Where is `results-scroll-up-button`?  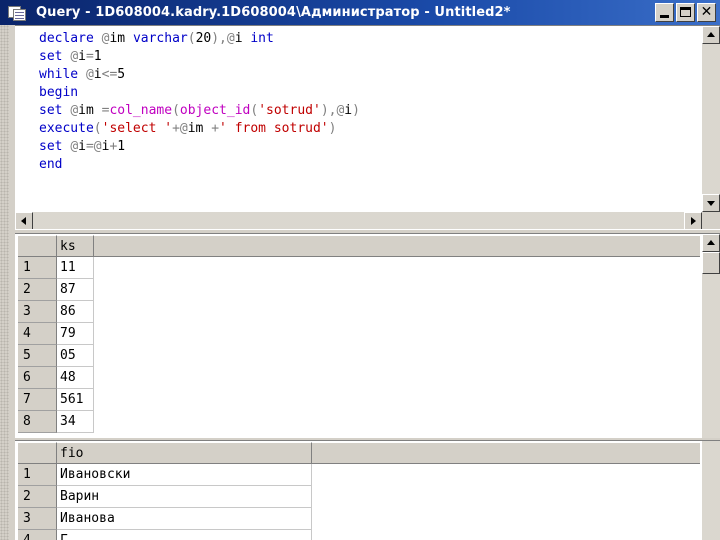 results-scroll-up-button is located at coordinates (711, 243).